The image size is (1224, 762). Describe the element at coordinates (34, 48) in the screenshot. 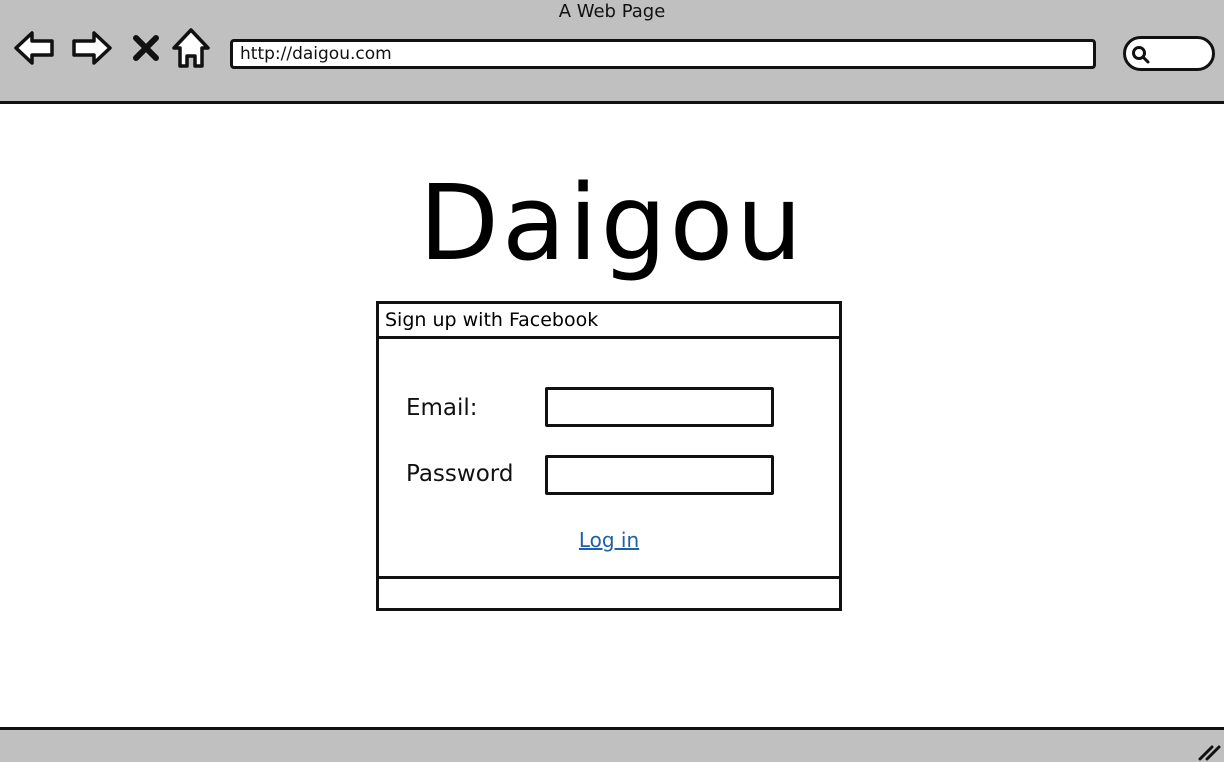

I see `back-arrow-icon` at that location.